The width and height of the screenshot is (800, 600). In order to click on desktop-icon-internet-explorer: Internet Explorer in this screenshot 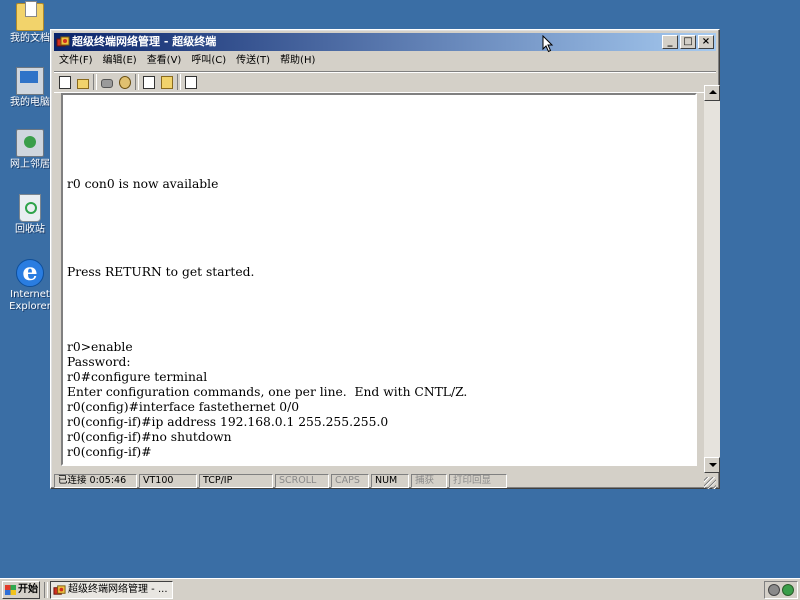, I will do `click(30, 285)`.